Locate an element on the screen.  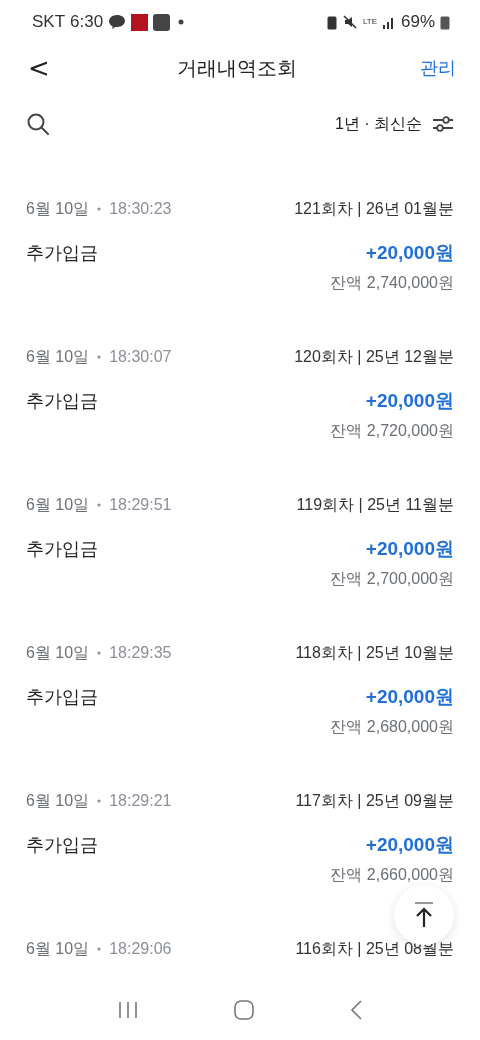
sliders-icon is located at coordinates (443, 124).